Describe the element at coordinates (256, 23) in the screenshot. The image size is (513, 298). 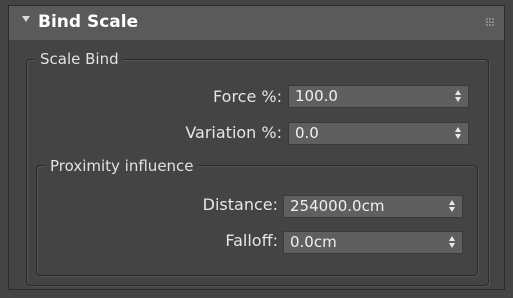
I see `rollout-header: Bind Scale` at that location.